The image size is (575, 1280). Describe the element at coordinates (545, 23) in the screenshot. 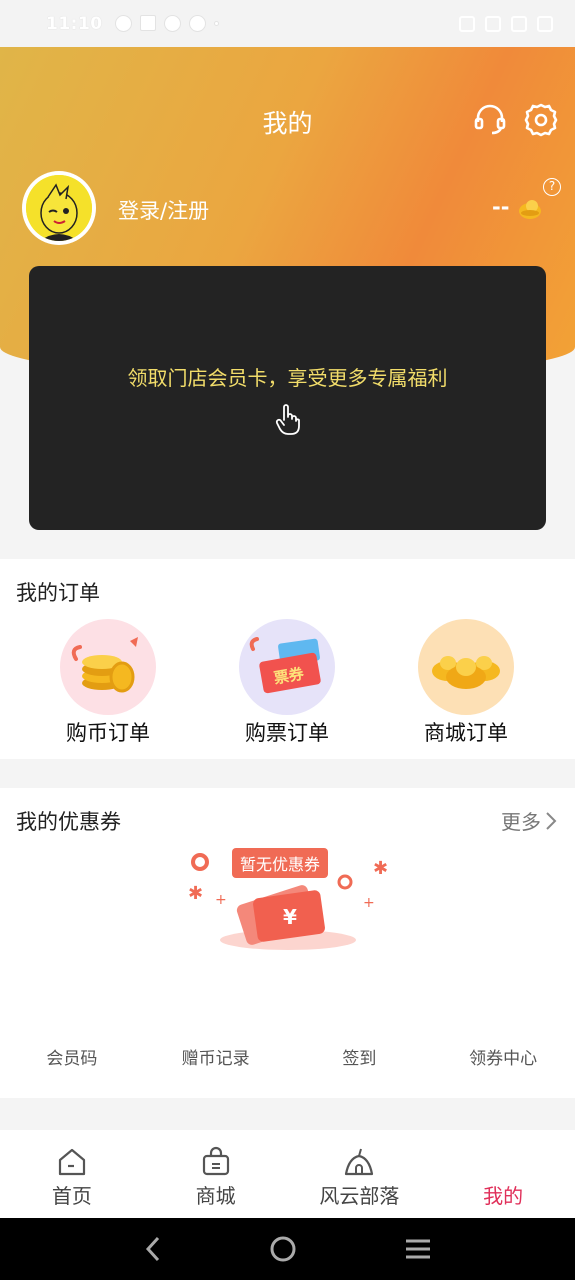

I see `battery-icon` at that location.